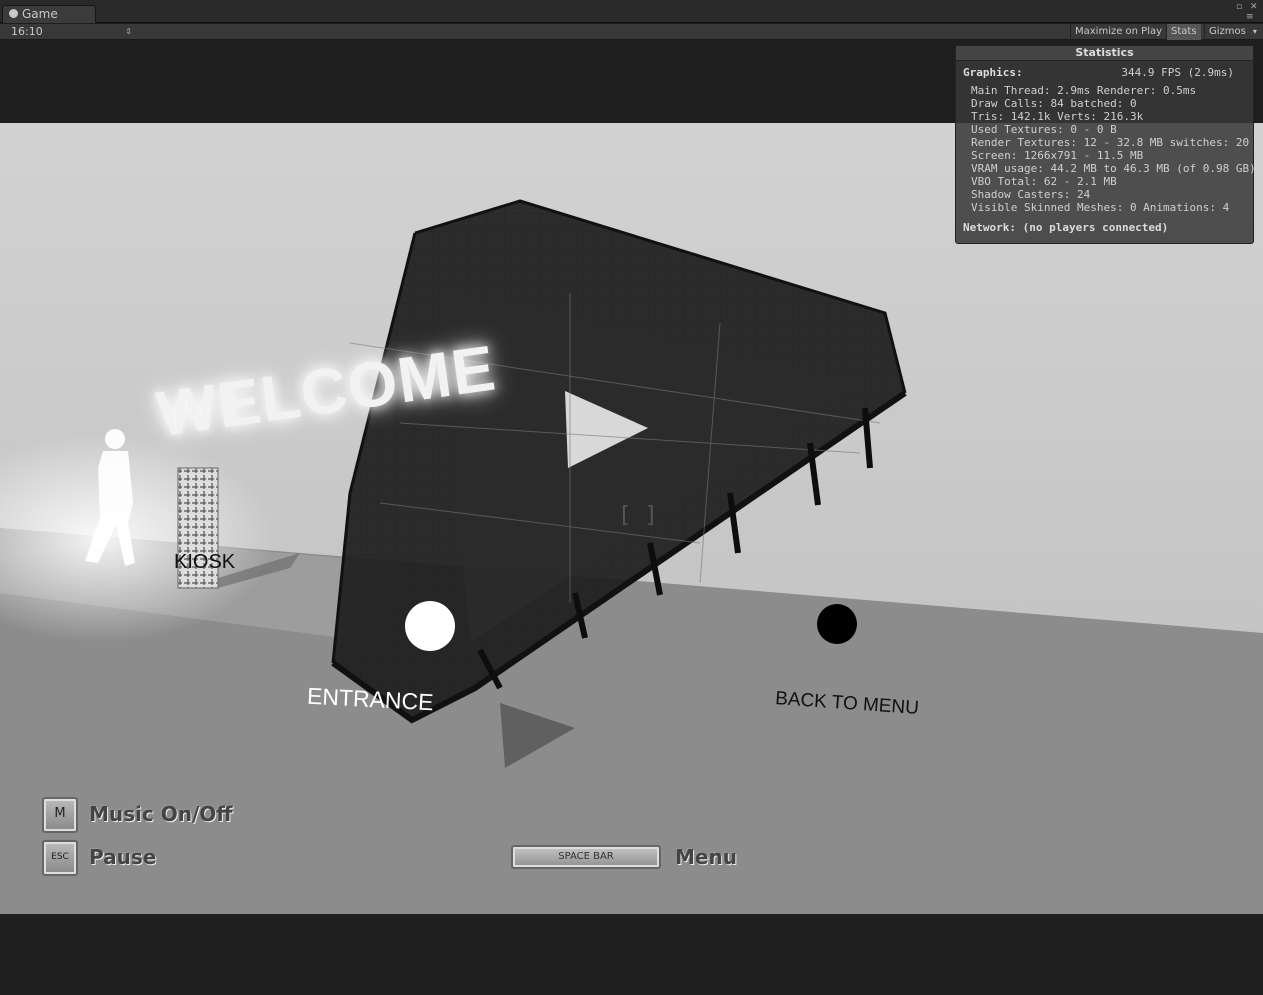  I want to click on game-icon, so click(13, 13).